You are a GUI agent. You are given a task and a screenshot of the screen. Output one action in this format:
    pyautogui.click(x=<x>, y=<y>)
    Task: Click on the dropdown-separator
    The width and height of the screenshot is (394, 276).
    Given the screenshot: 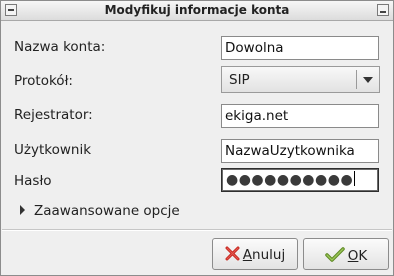 What is the action you would take?
    pyautogui.click(x=356, y=79)
    